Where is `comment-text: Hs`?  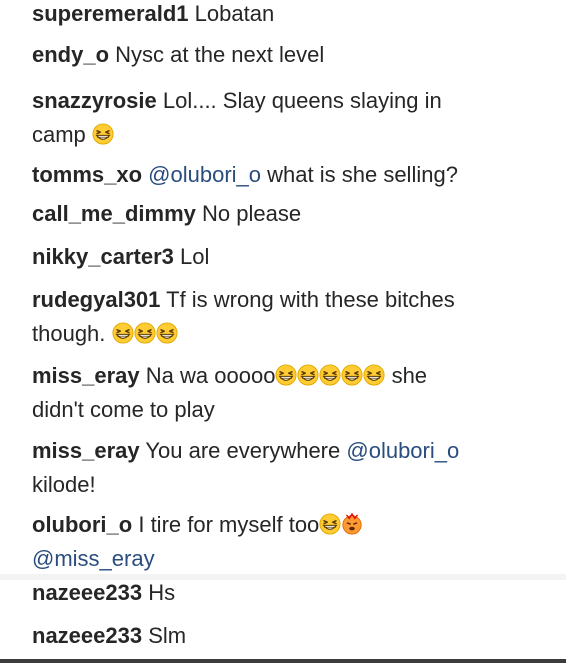 comment-text: Hs is located at coordinates (162, 592).